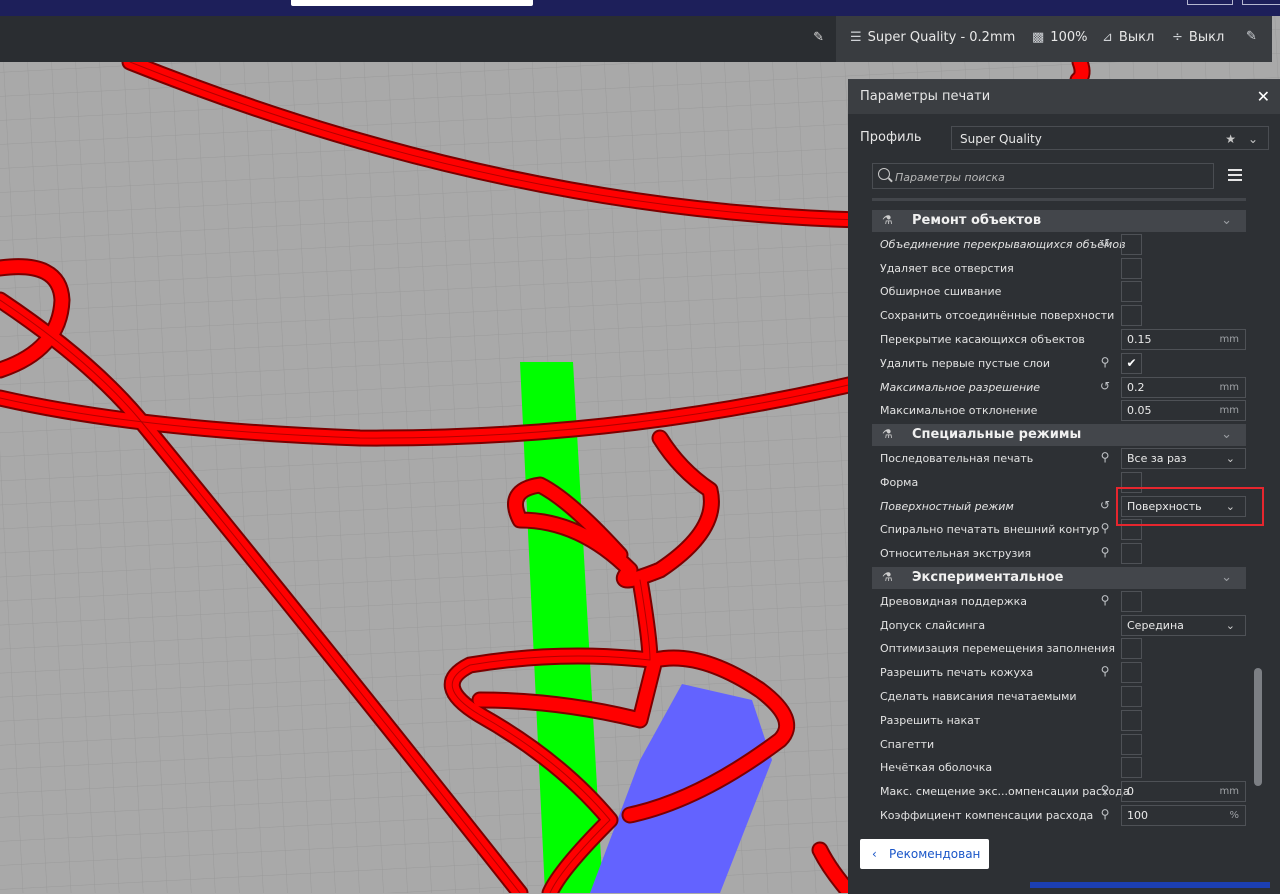 This screenshot has width=1280, height=894. I want to click on setting-dropdown: Все за раз ⌄, so click(1183, 458).